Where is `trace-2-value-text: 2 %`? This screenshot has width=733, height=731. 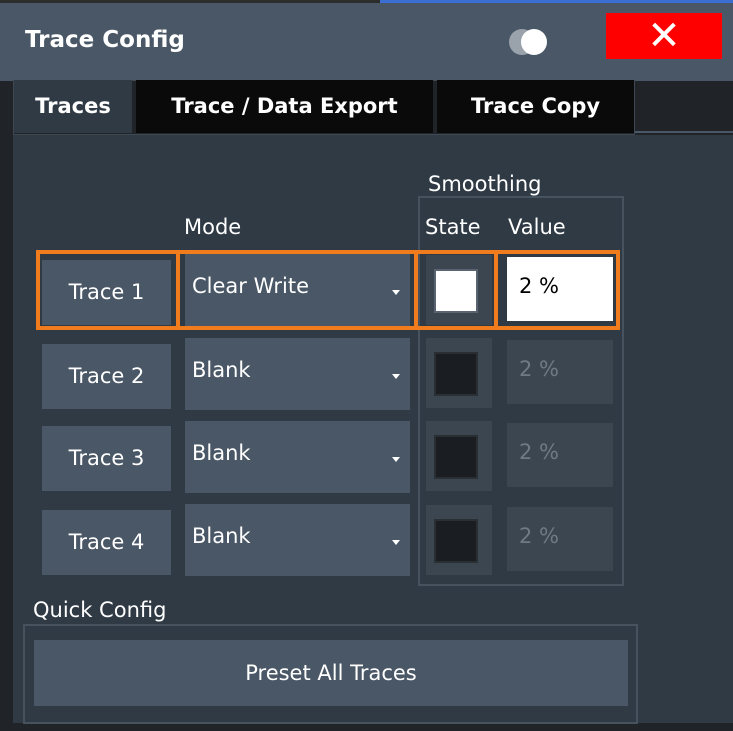
trace-2-value-text: 2 % is located at coordinates (539, 369).